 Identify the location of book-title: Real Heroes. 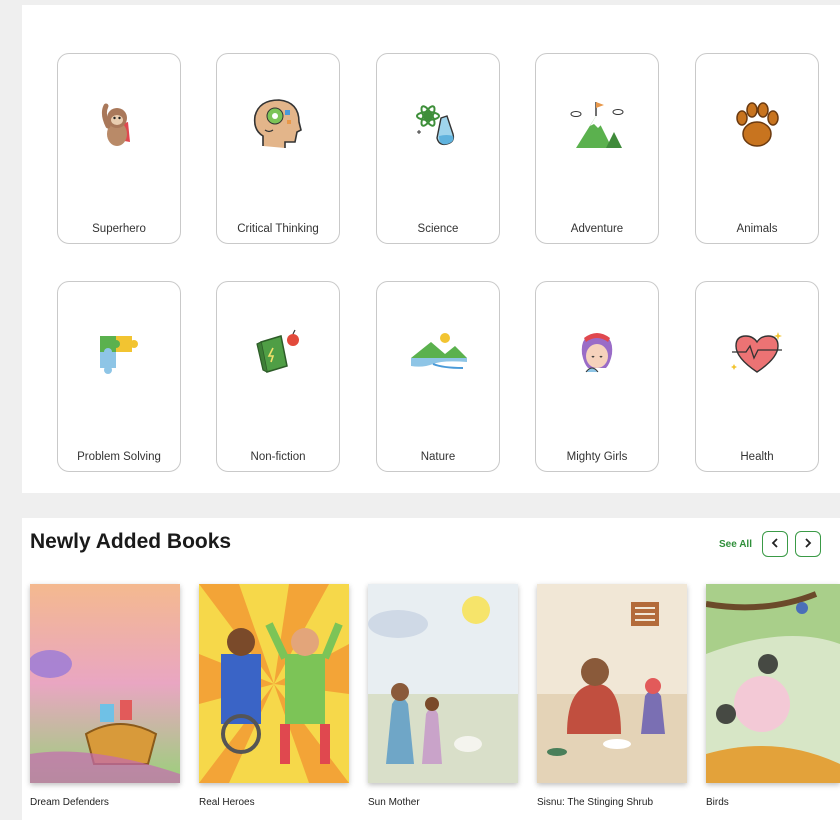
(227, 802).